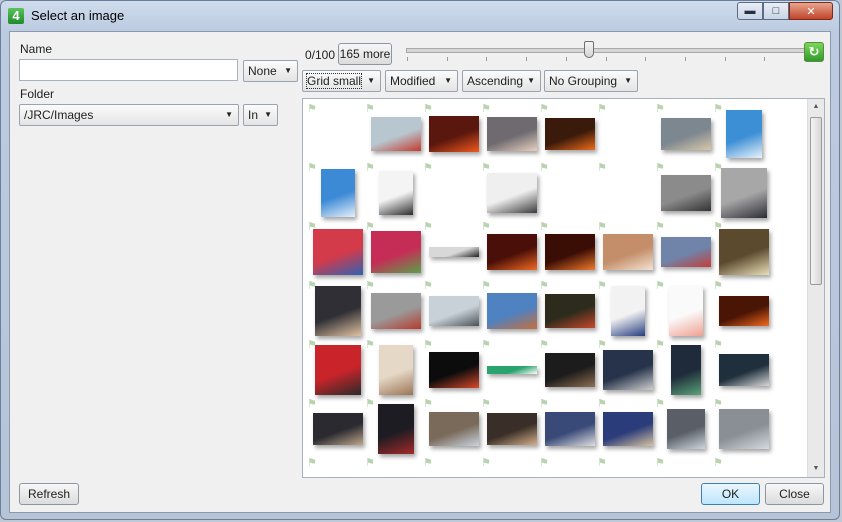 This screenshot has height=522, width=842. I want to click on scroll-down-icon: ▼, so click(816, 469).